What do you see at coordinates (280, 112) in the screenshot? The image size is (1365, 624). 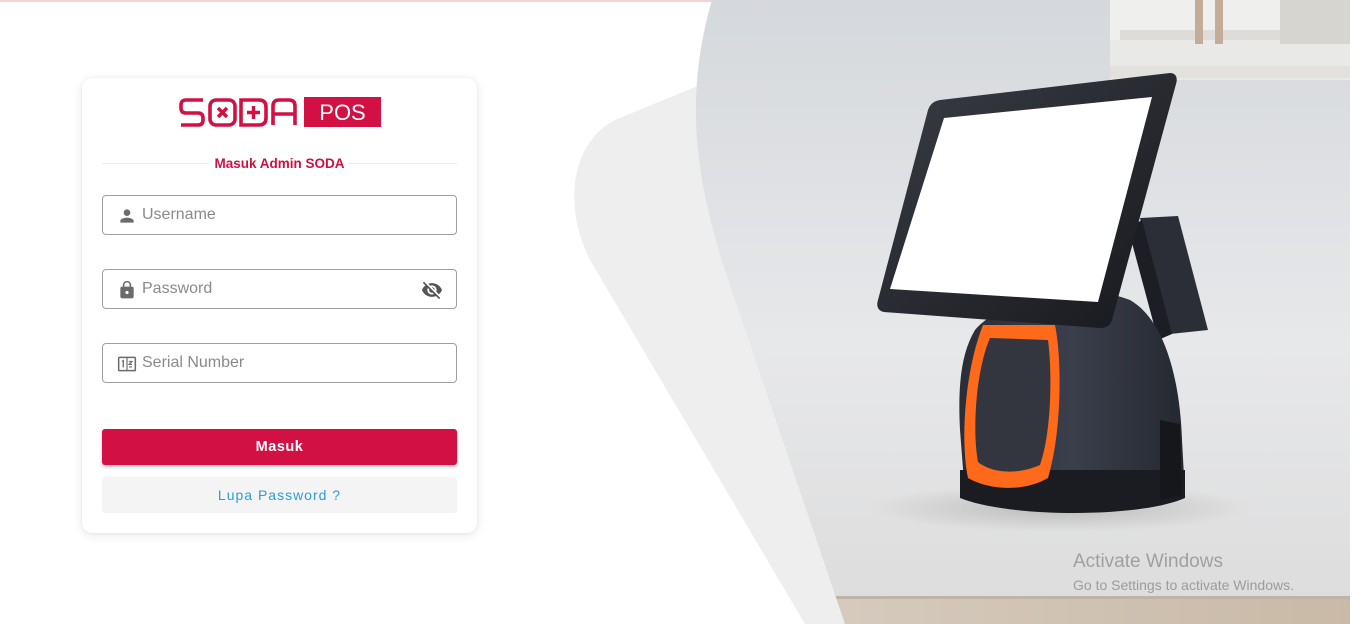 I see `soda-pos-logo: POS` at bounding box center [280, 112].